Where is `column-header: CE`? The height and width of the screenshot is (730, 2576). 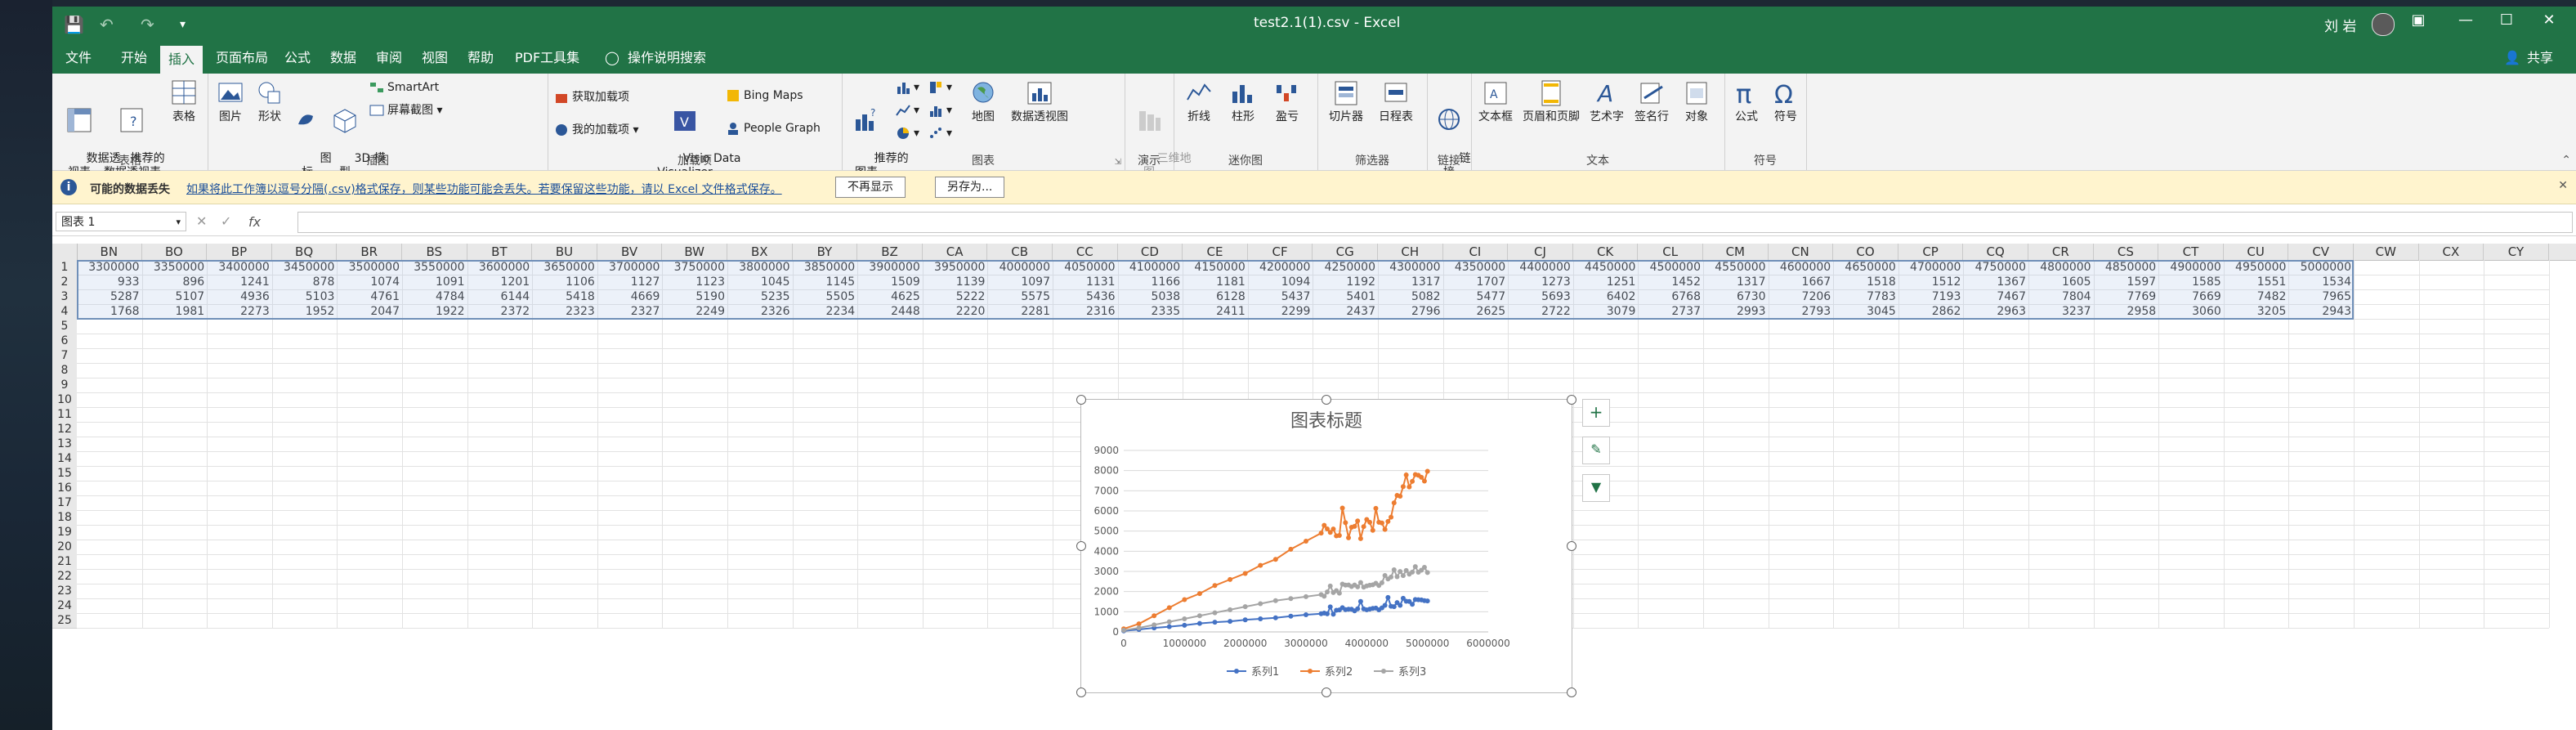 column-header: CE is located at coordinates (1215, 252).